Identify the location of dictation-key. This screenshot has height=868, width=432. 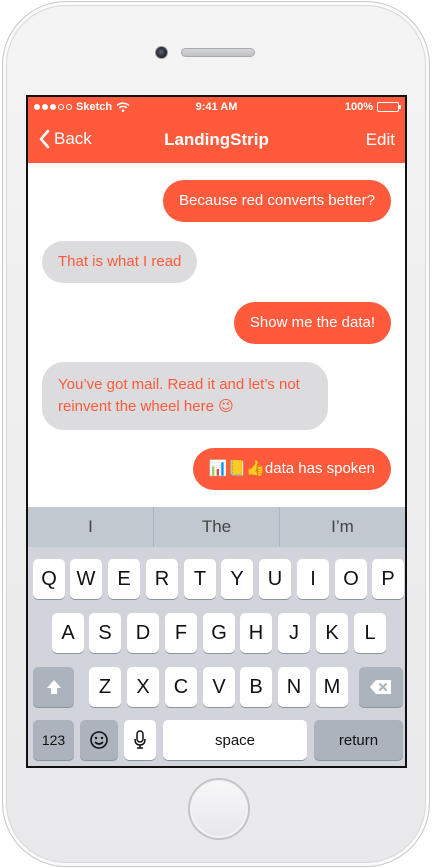
(140, 740).